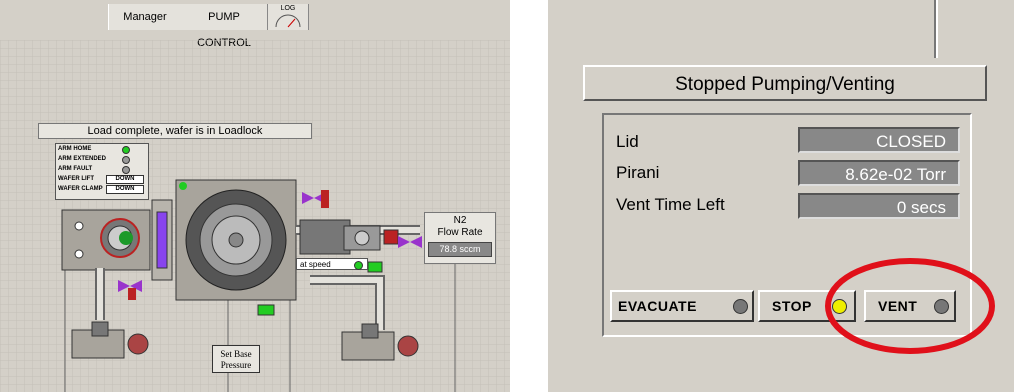  What do you see at coordinates (358, 265) in the screenshot?
I see `turbo-led` at bounding box center [358, 265].